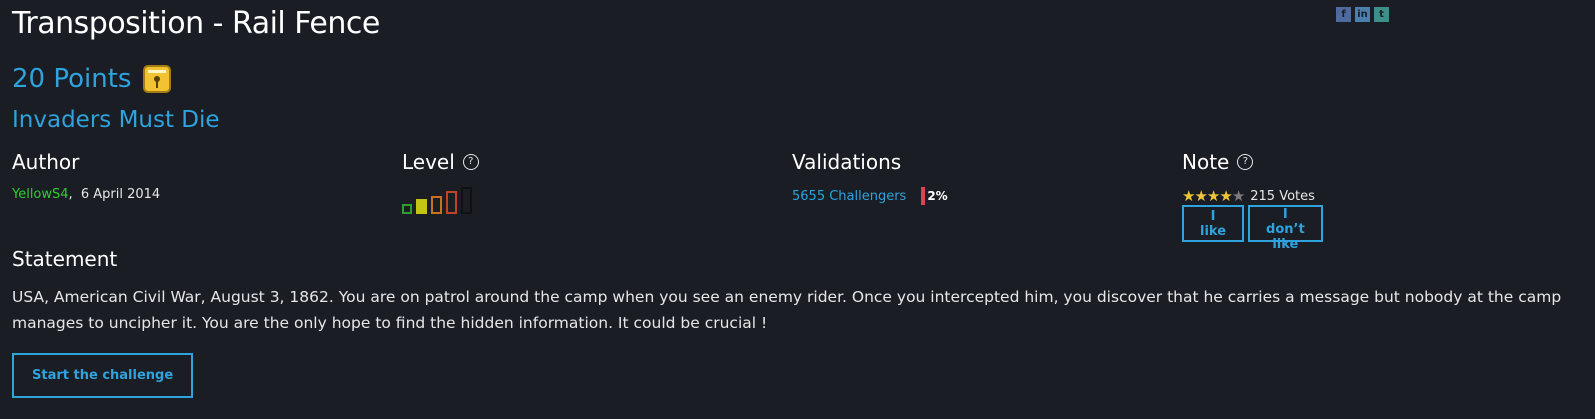  I want to click on votes-count: 215 Votes, so click(1282, 196).